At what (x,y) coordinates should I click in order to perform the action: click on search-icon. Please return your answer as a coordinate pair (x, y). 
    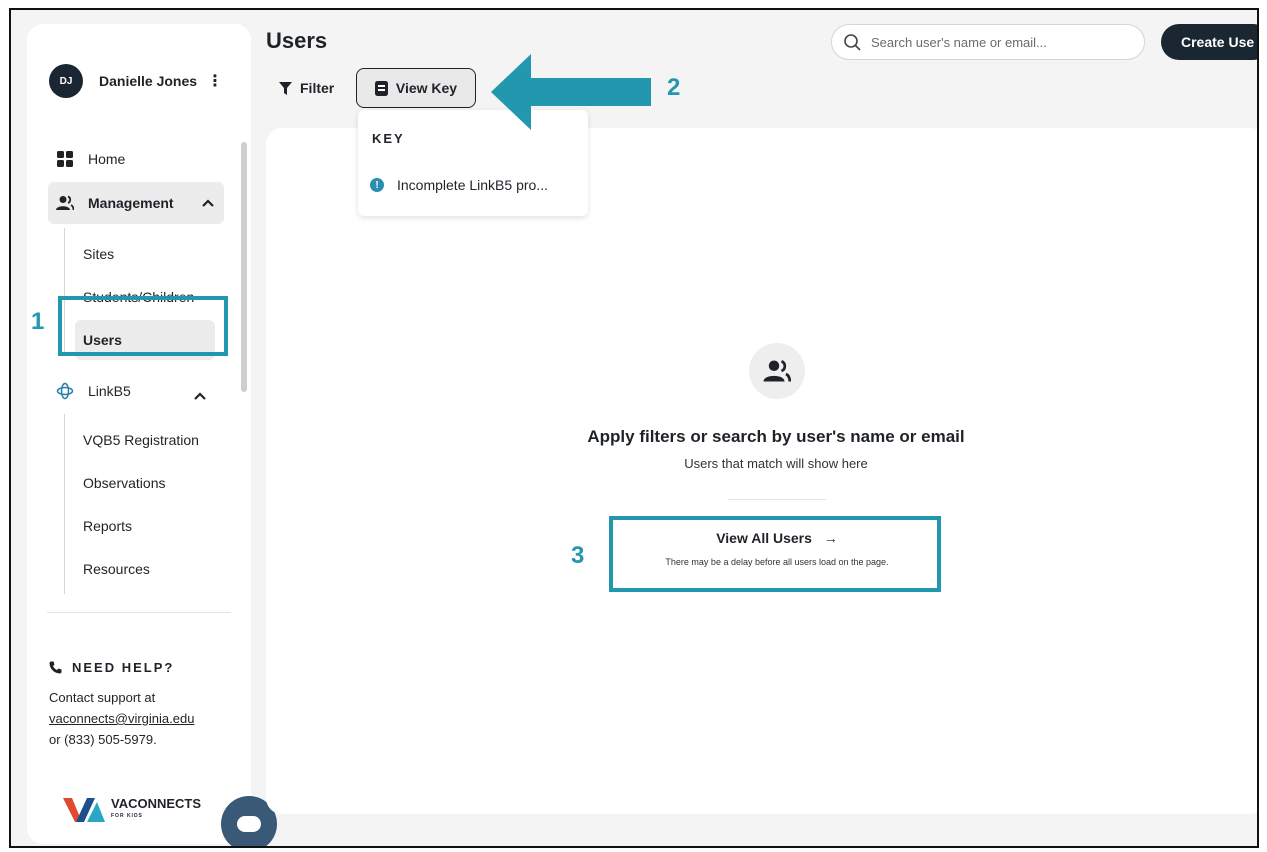
    Looking at the image, I should click on (852, 42).